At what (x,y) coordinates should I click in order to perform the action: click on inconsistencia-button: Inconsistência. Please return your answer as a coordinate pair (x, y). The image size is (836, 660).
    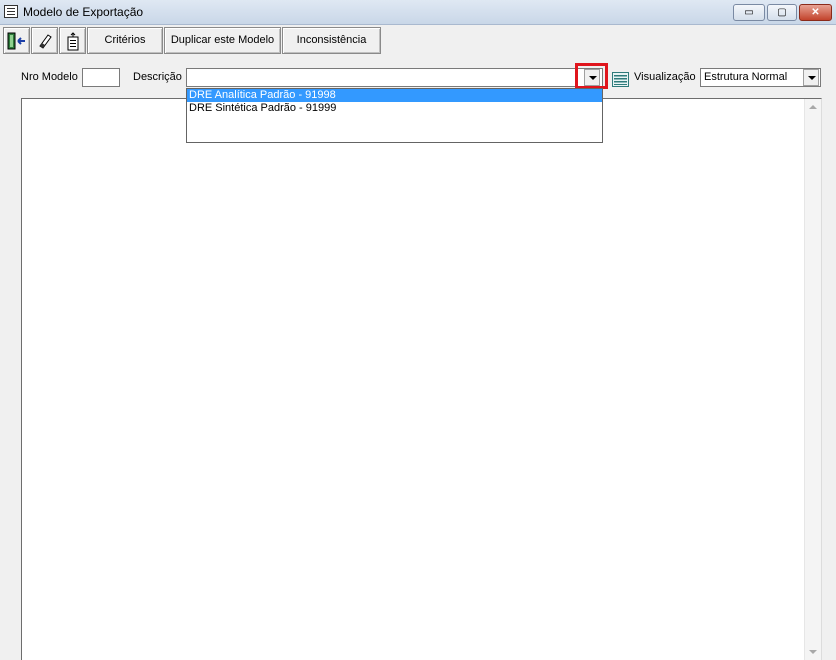
    Looking at the image, I should click on (331, 40).